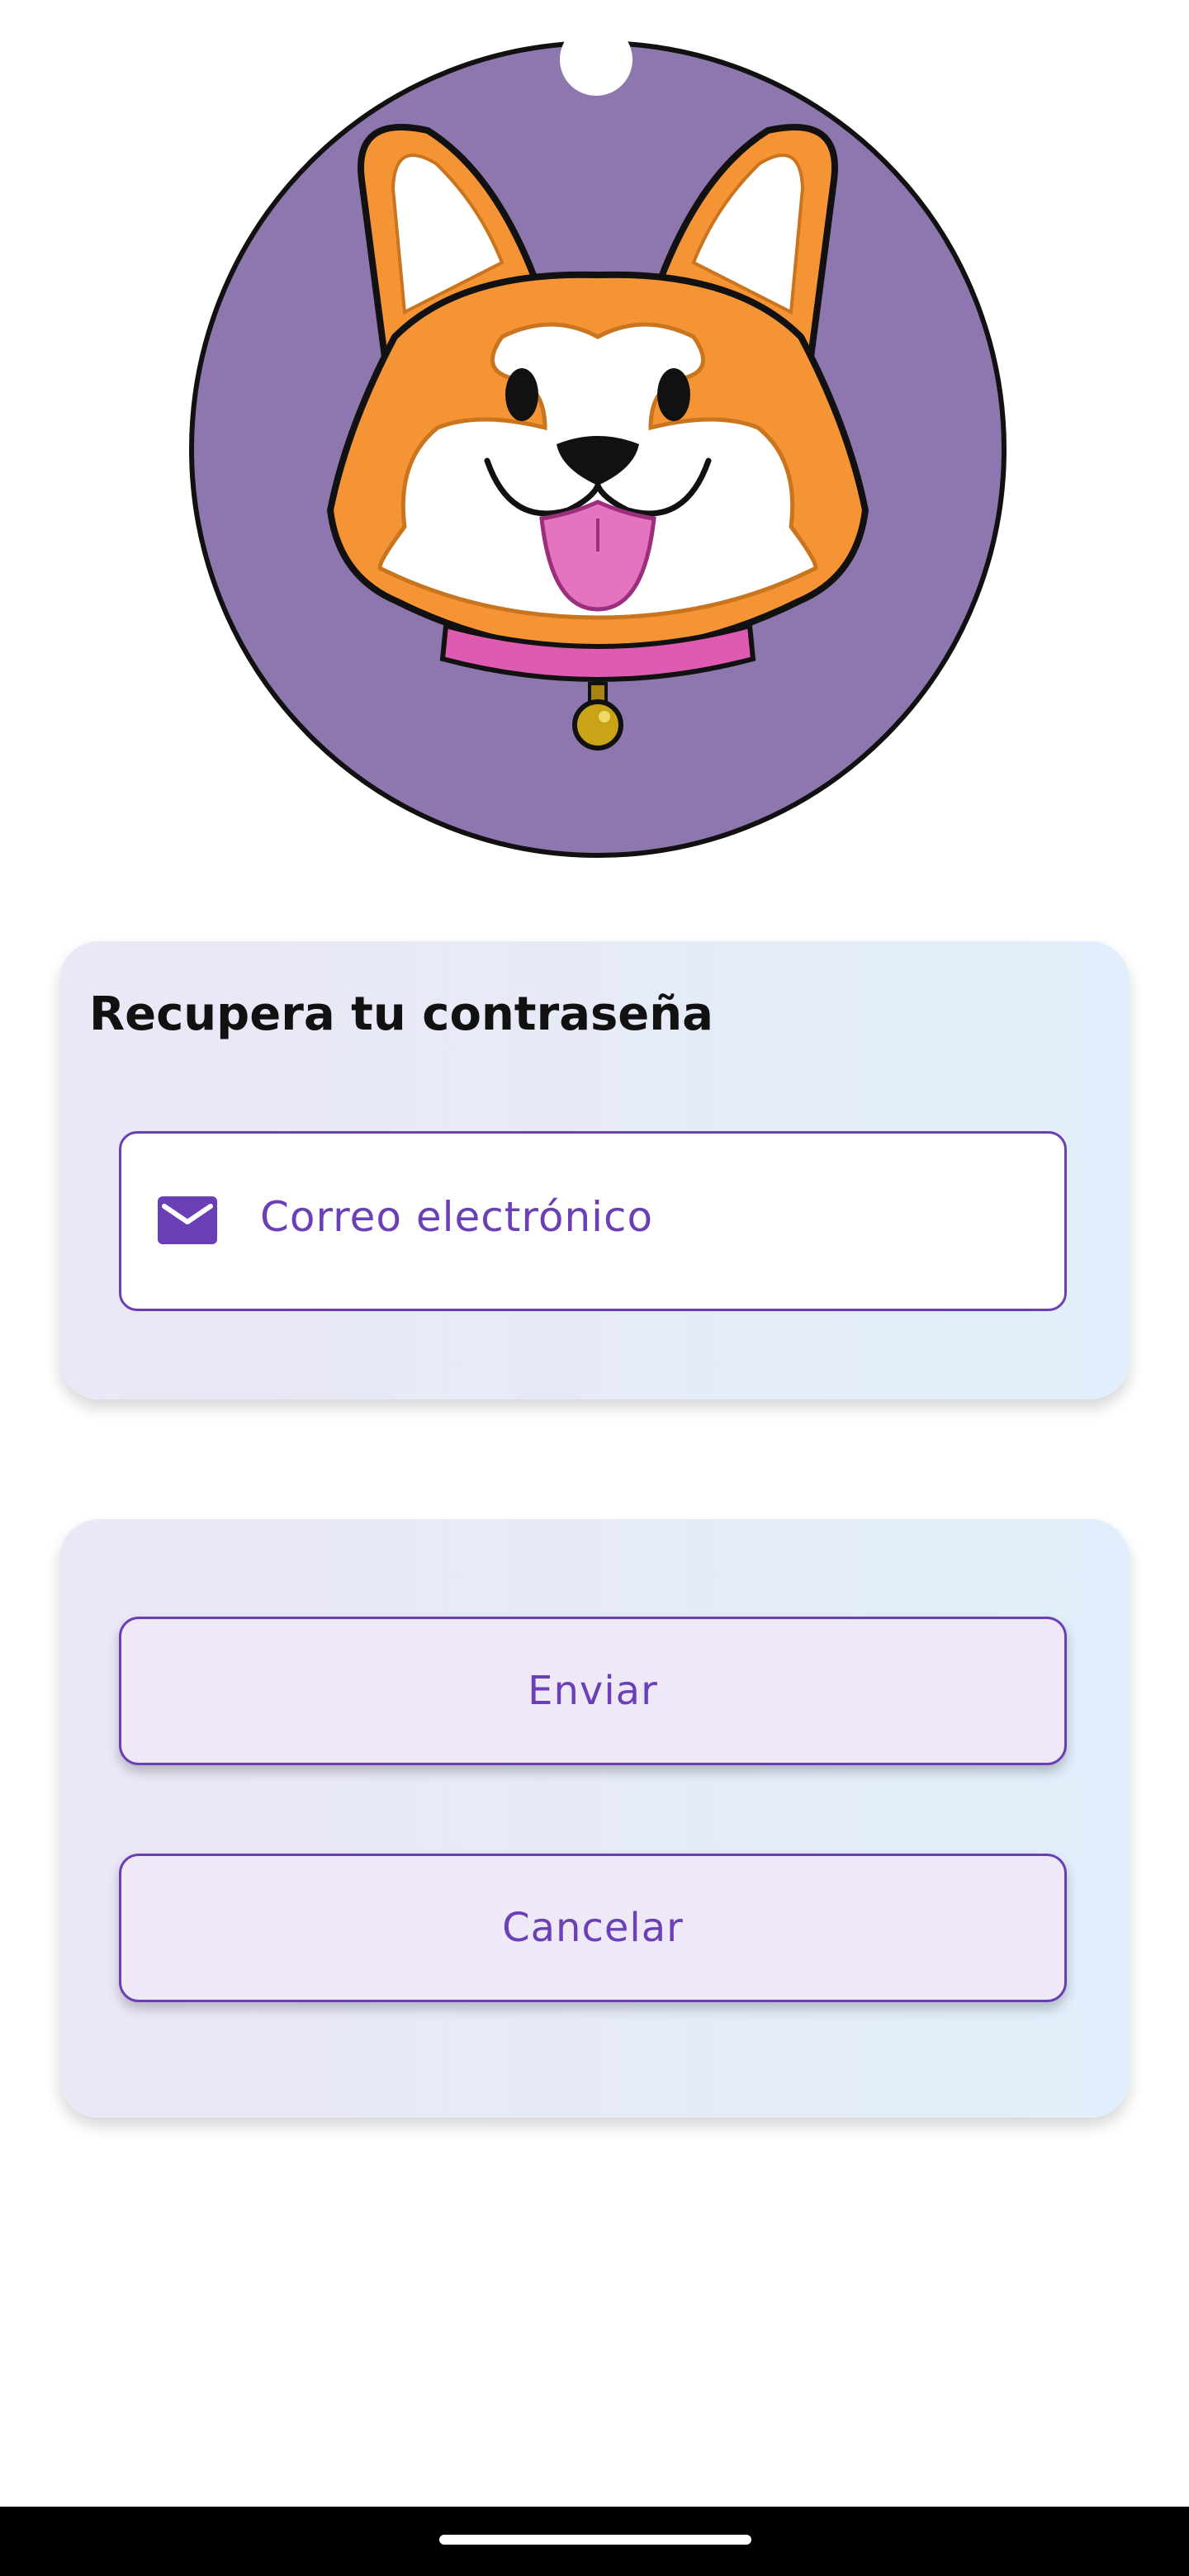  I want to click on email-field: Correo electrónico, so click(593, 1221).